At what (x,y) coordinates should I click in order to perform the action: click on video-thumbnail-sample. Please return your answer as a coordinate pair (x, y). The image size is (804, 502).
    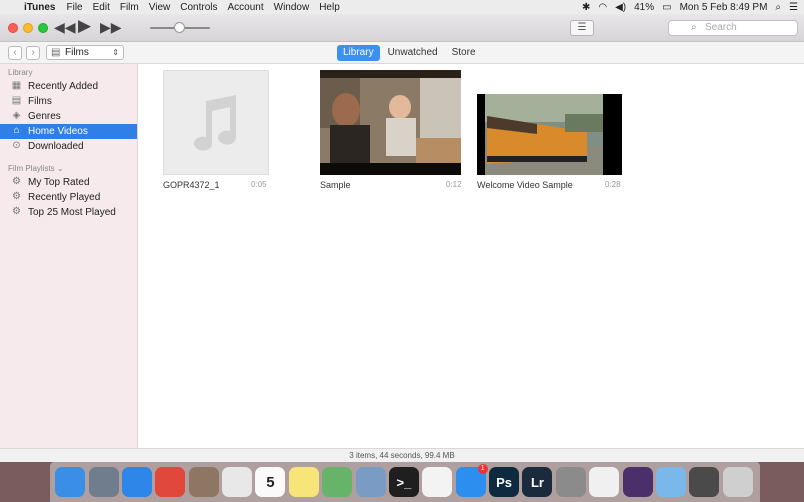
    Looking at the image, I should click on (390, 122).